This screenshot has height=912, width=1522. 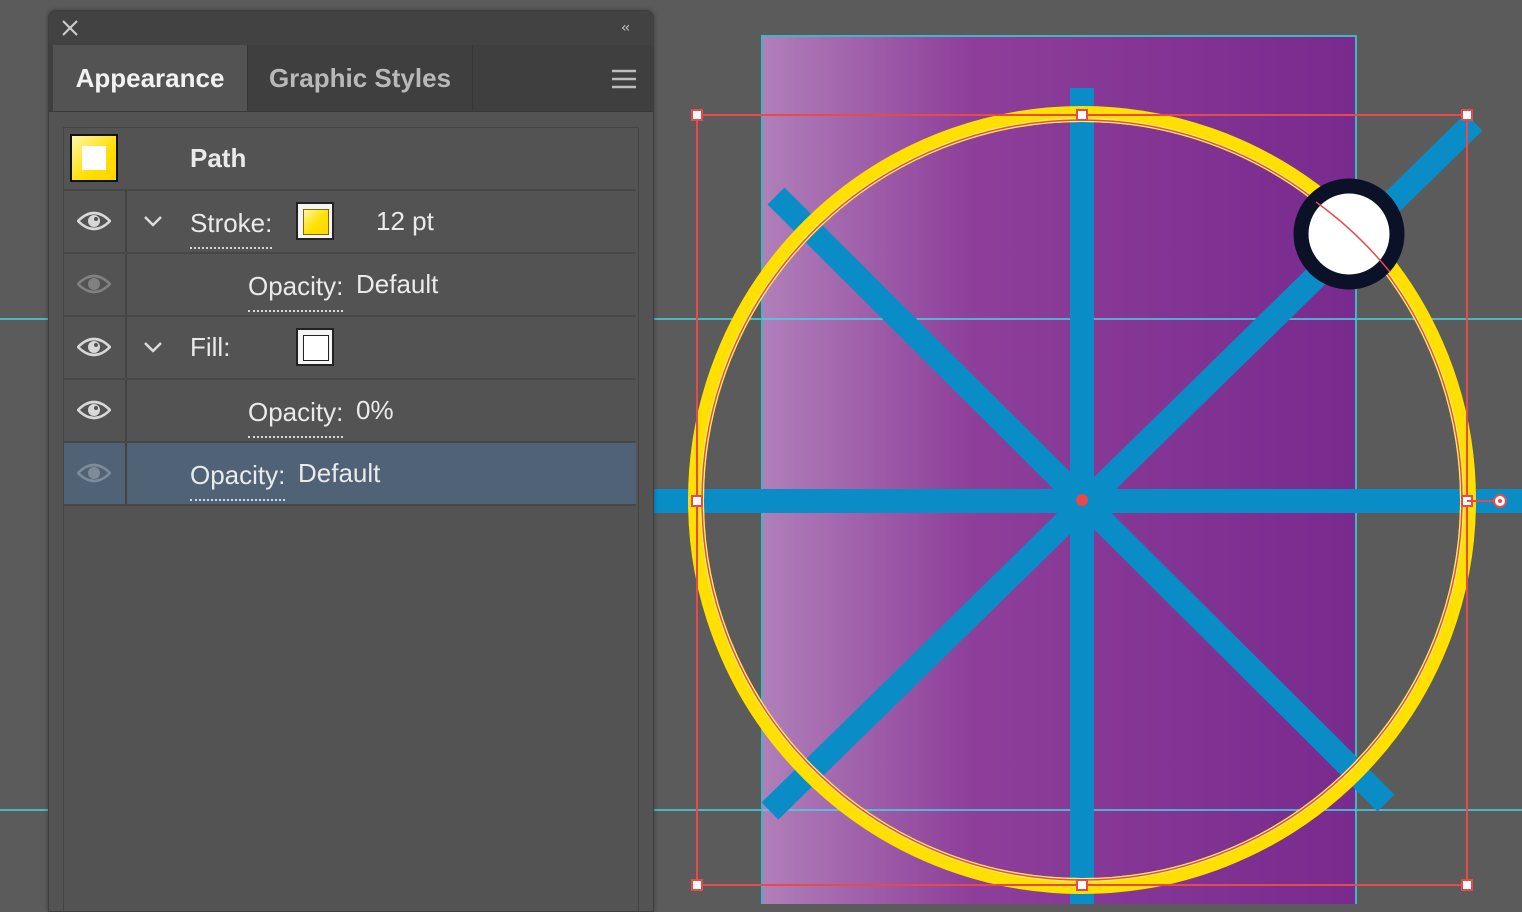 What do you see at coordinates (218, 158) in the screenshot?
I see `object-title: Path` at bounding box center [218, 158].